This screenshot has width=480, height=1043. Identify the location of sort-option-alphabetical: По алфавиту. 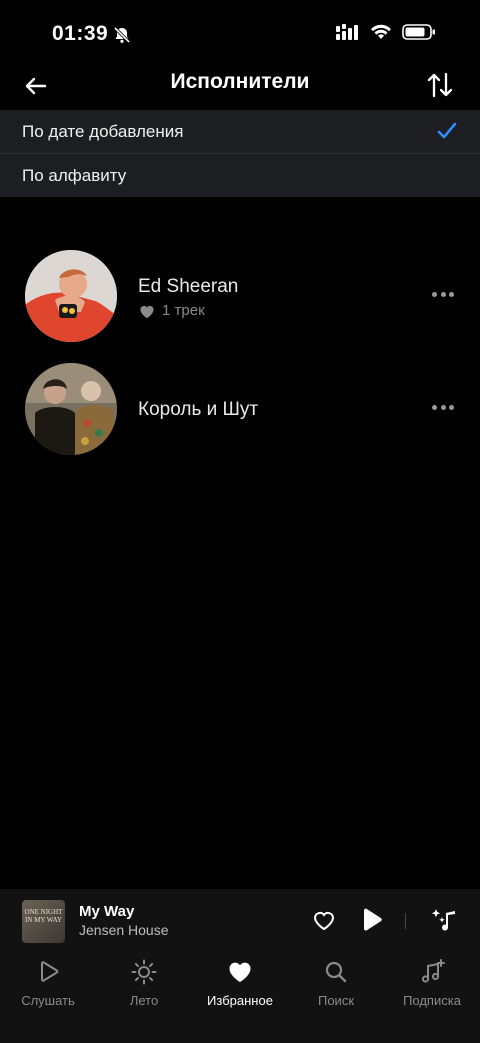
(240, 175).